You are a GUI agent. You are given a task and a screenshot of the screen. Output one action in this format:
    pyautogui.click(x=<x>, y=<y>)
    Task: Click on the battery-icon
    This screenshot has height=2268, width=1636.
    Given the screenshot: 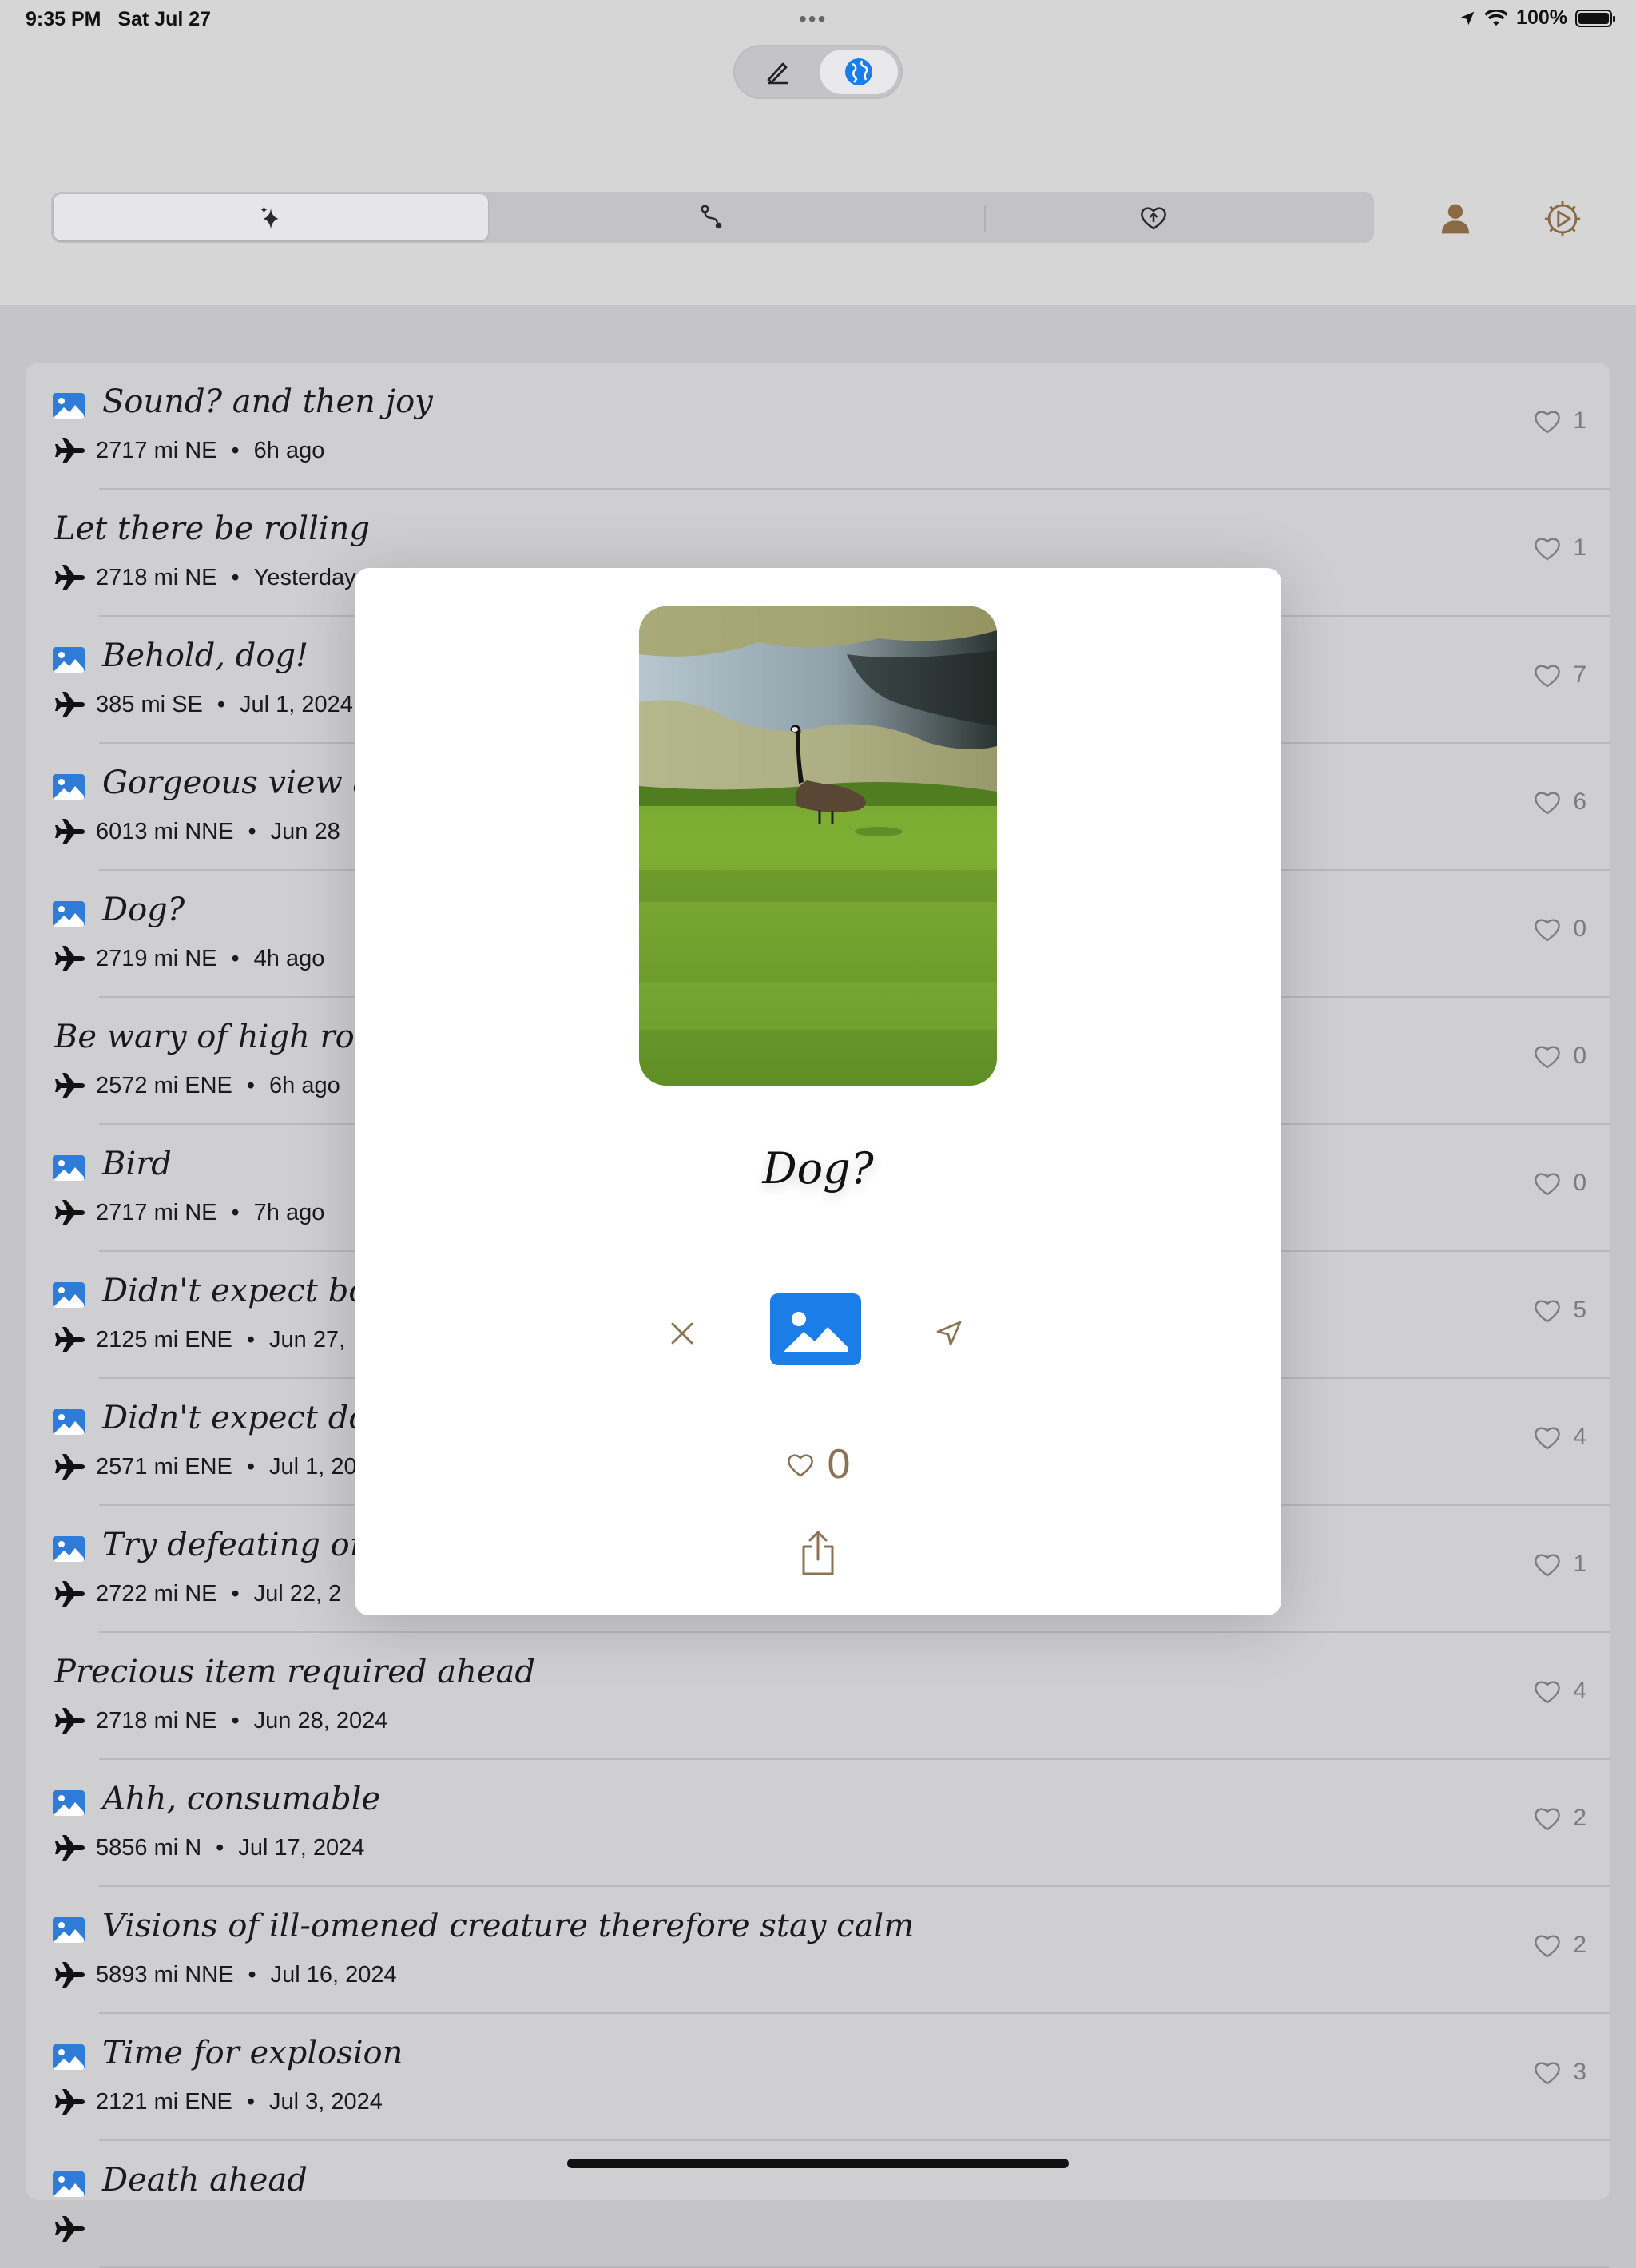 What is the action you would take?
    pyautogui.click(x=1595, y=18)
    